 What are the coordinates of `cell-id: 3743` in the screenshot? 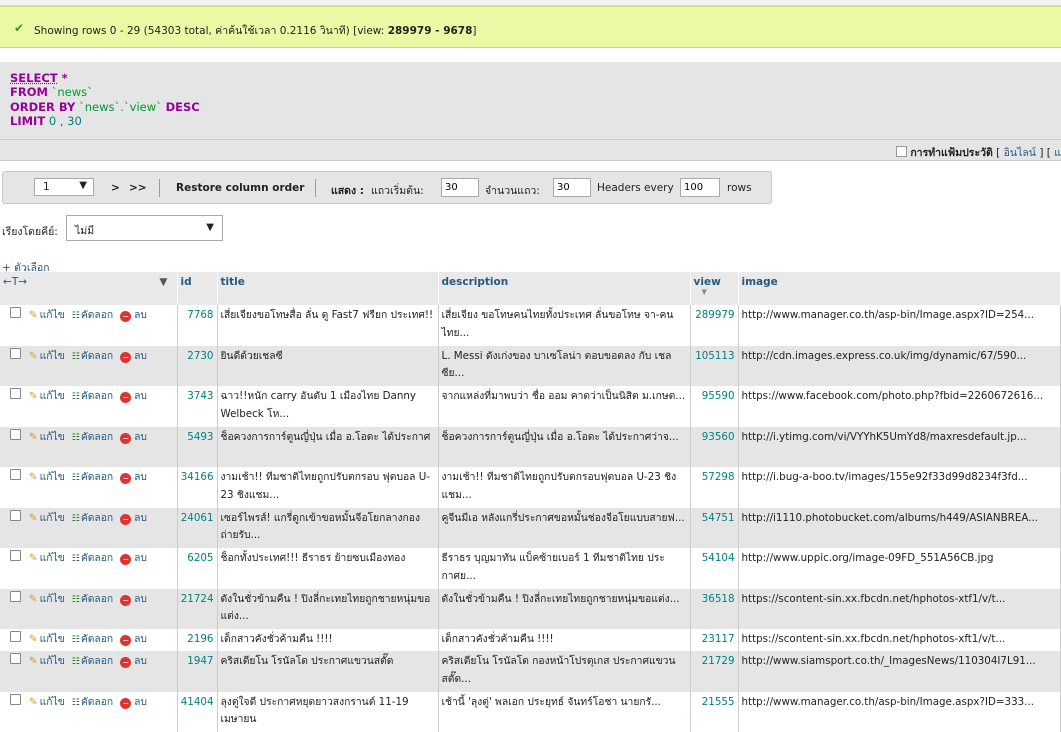 It's located at (197, 406).